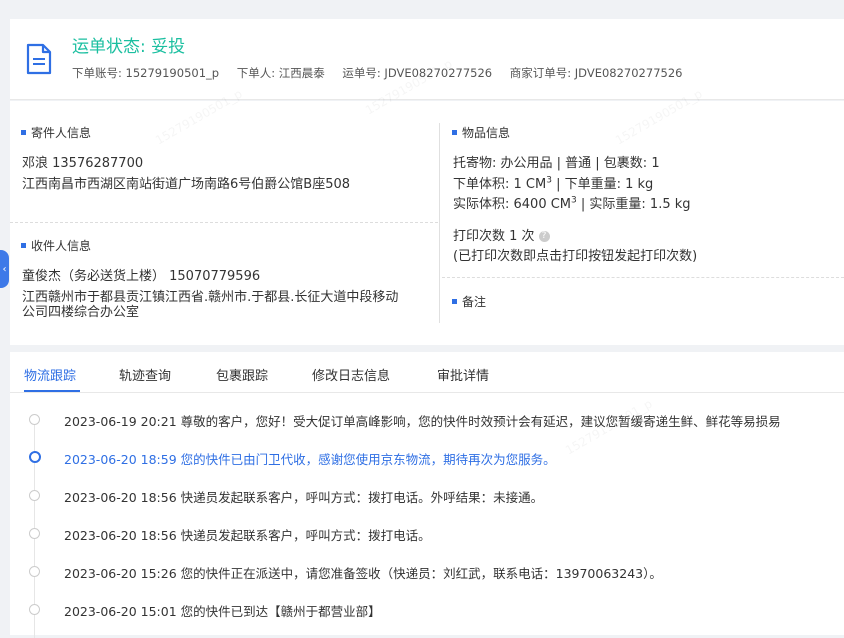 The image size is (844, 638). I want to click on tab-bar: 物流跟踪 轨迹查询 包裹跟踪 修改日志信息 审批详情, so click(427, 372).